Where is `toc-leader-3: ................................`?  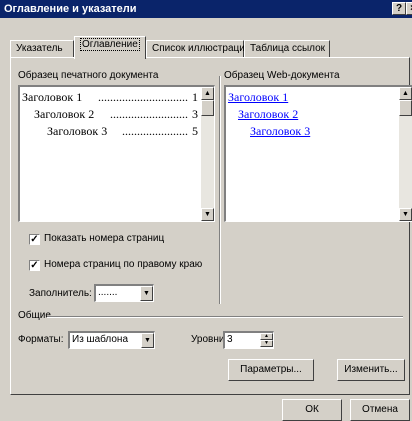 toc-leader-3: ................................ is located at coordinates (155, 131).